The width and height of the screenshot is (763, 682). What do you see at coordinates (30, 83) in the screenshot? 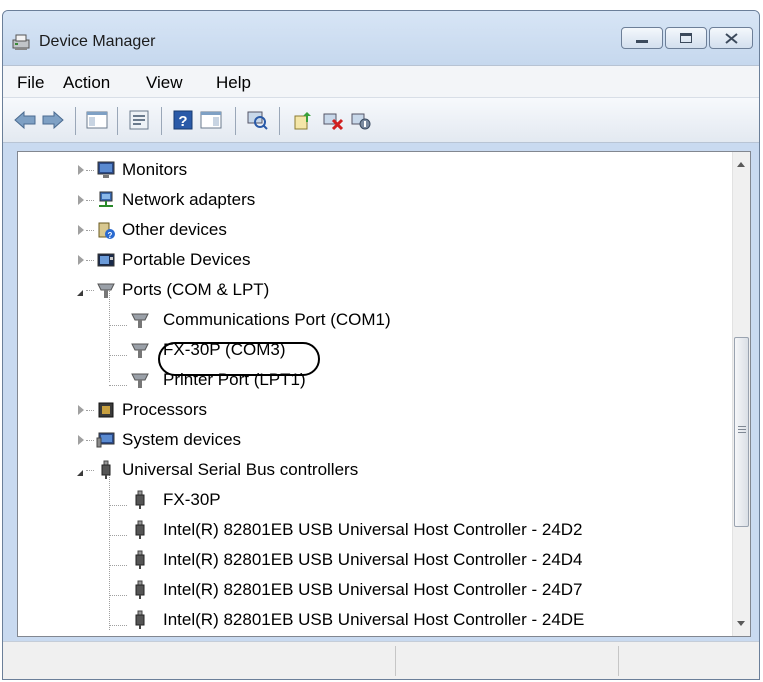
I see `menu-file: File` at bounding box center [30, 83].